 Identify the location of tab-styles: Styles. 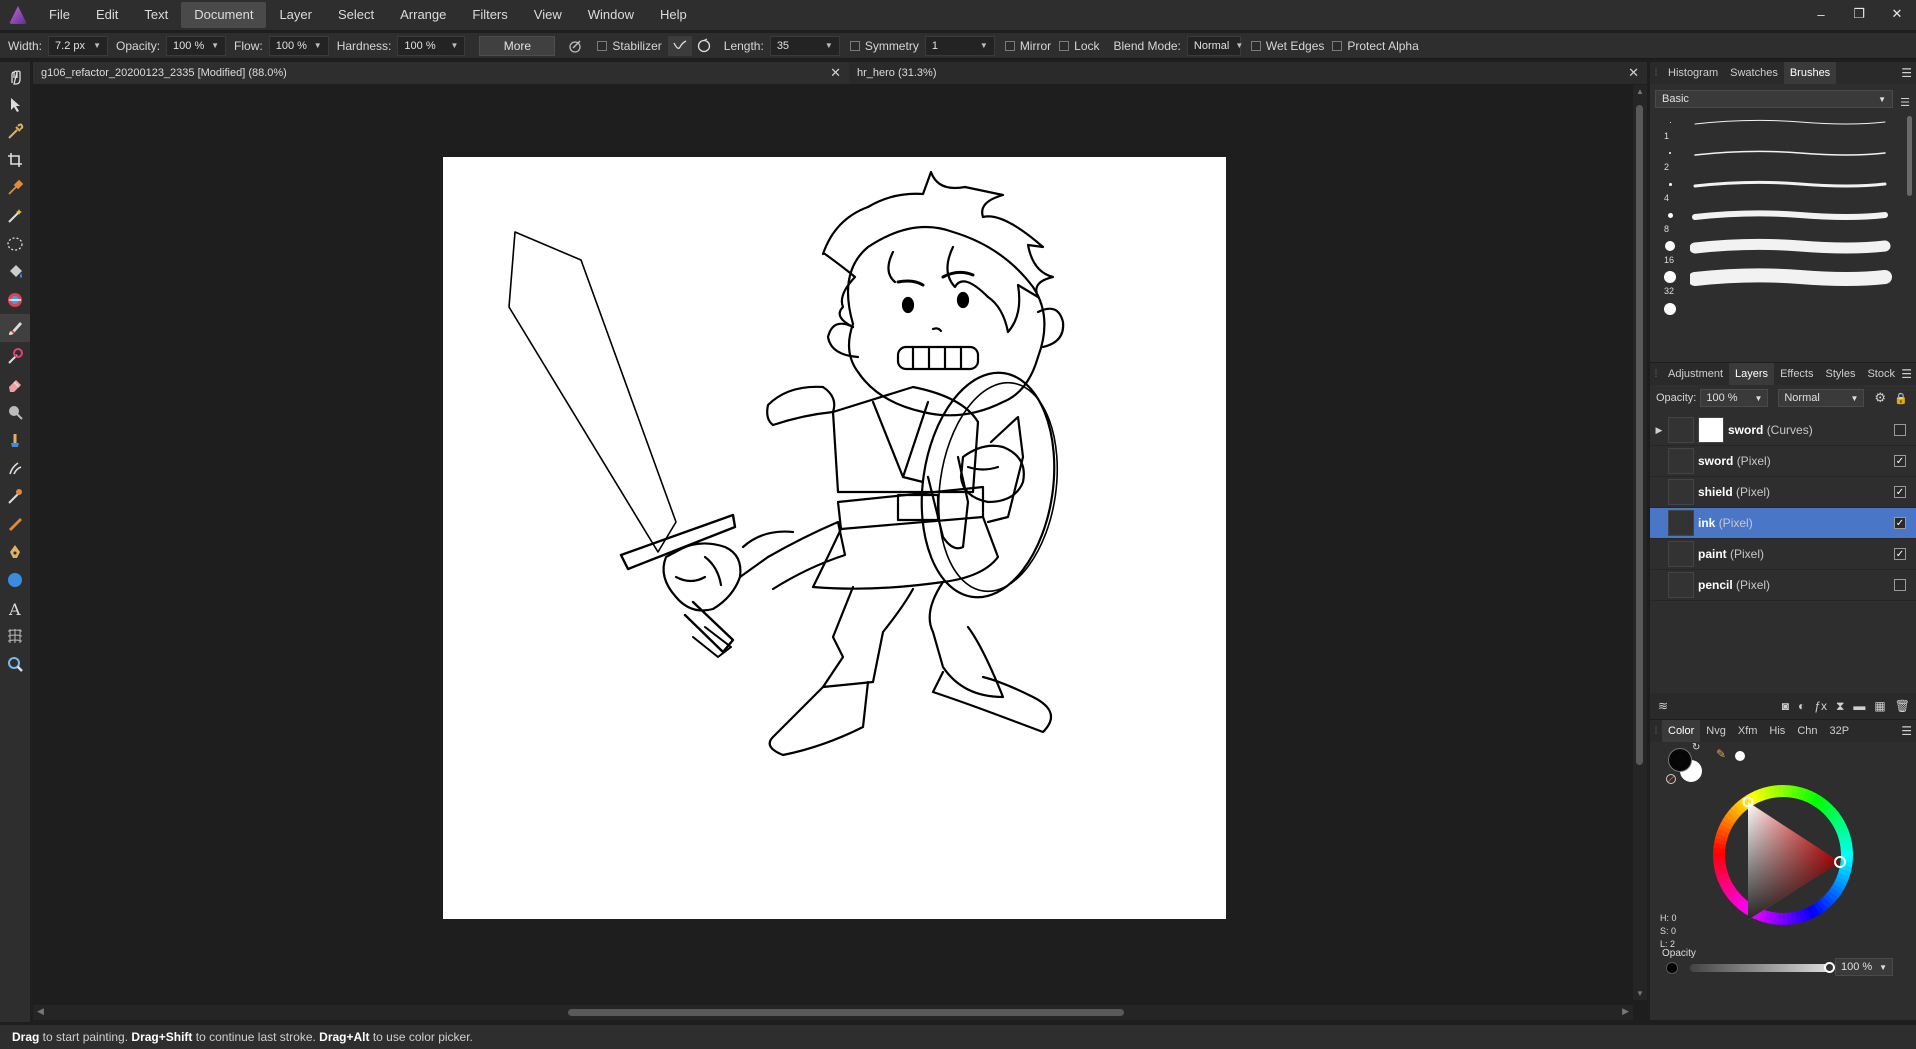
(1841, 374).